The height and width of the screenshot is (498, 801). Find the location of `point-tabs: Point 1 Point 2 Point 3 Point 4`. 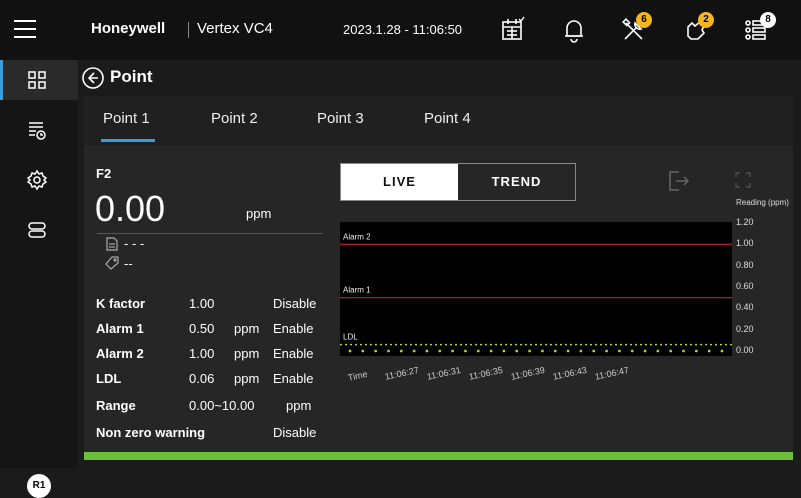

point-tabs: Point 1 Point 2 Point 3 Point 4 is located at coordinates (438, 121).